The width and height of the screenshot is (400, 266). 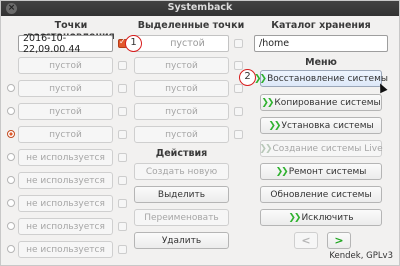 What do you see at coordinates (181, 171) in the screenshot?
I see `create-new-button: Создать новую` at bounding box center [181, 171].